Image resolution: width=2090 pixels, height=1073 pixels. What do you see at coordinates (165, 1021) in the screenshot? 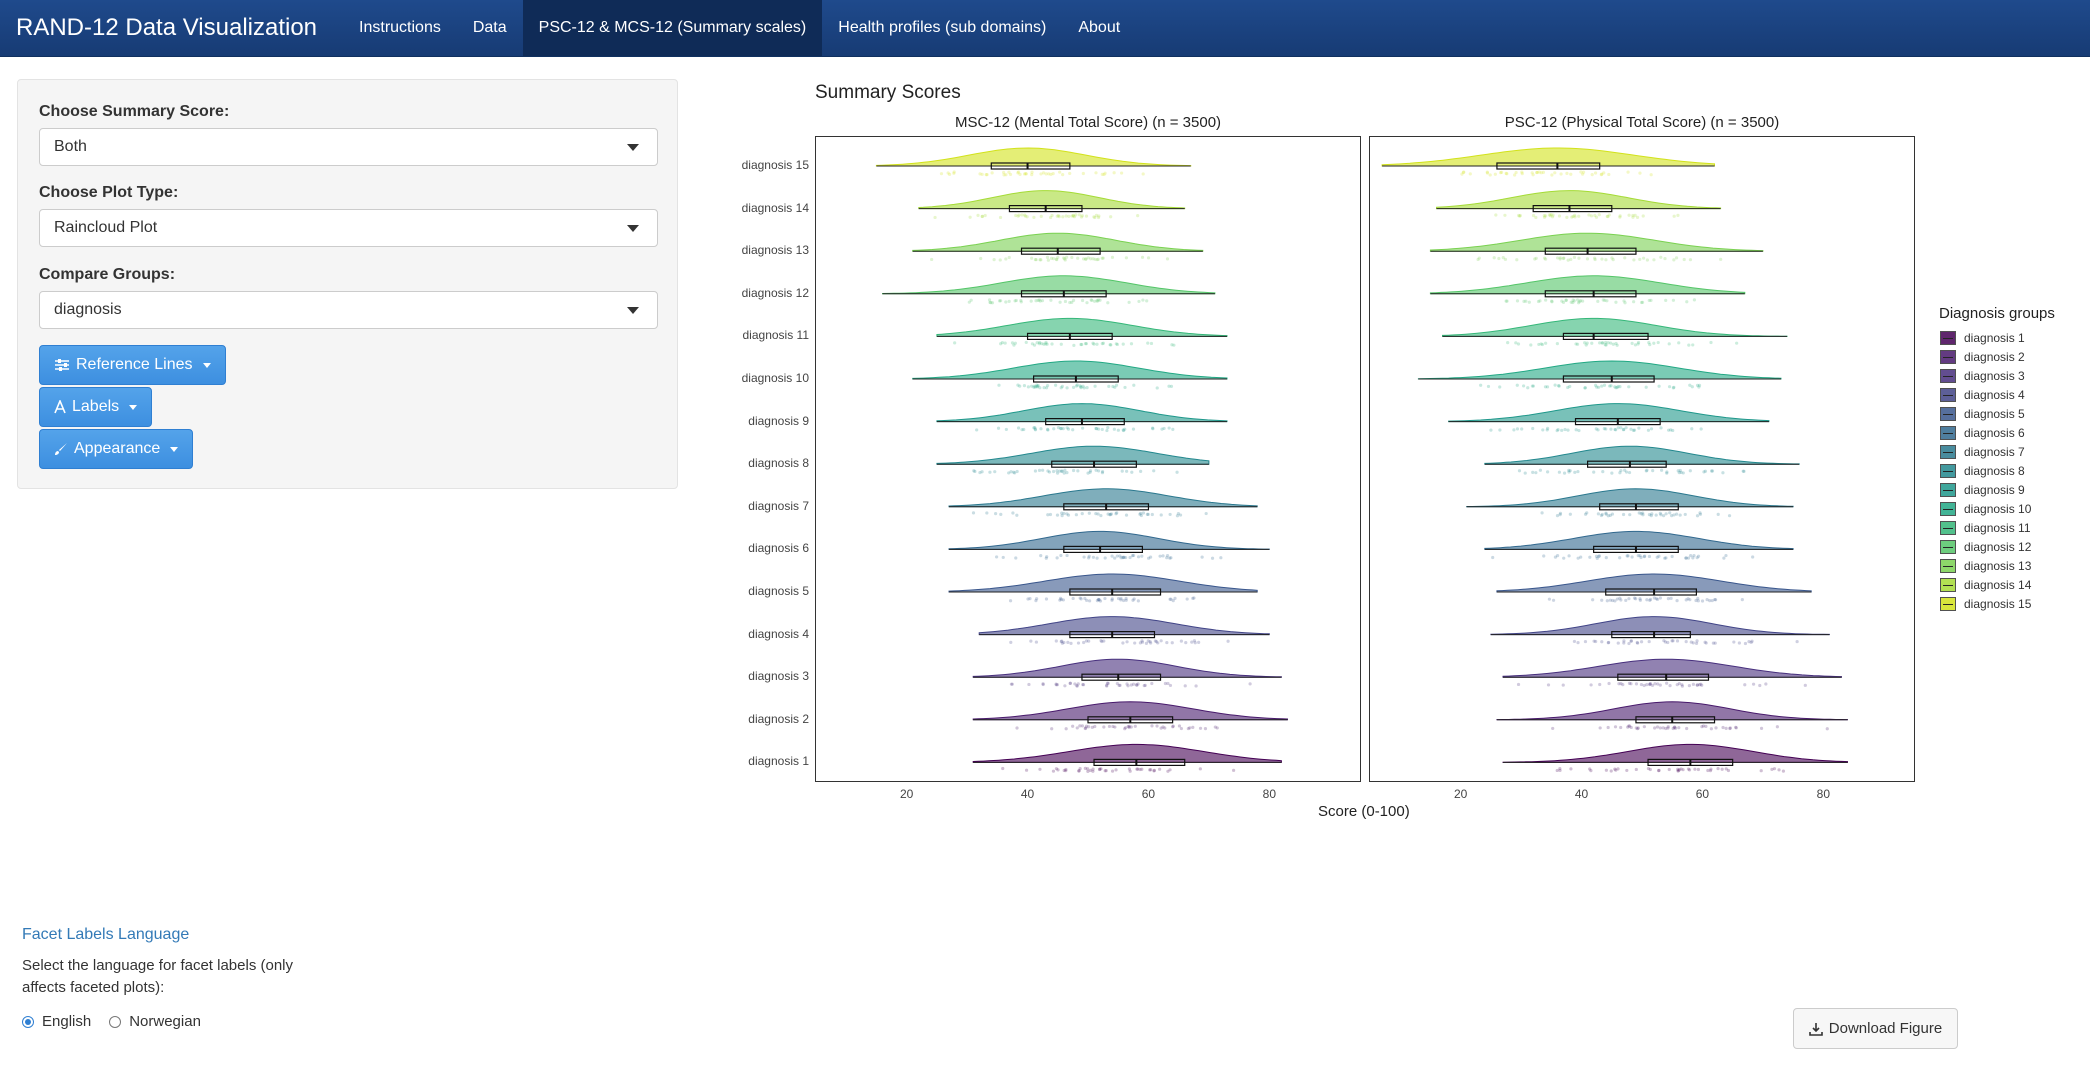
I see `radio-norwegian-label: Norwegian` at bounding box center [165, 1021].